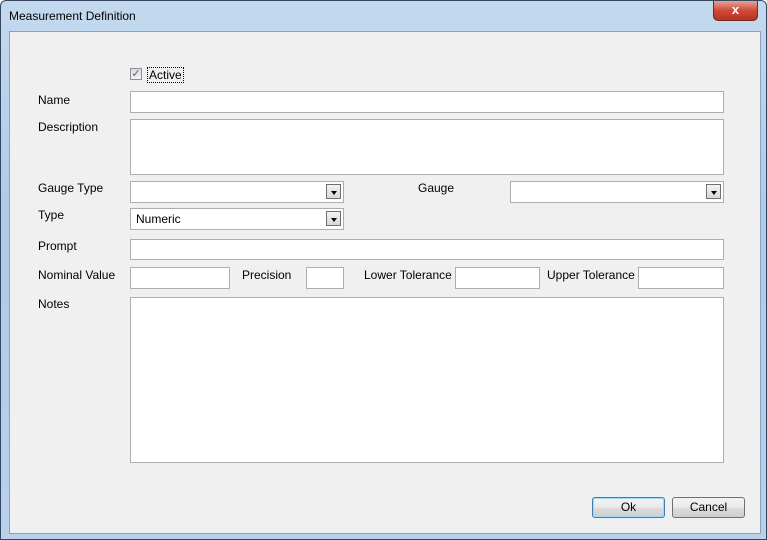 This screenshot has height=540, width=767. Describe the element at coordinates (57, 246) in the screenshot. I see `prompt-label: Prompt` at that location.